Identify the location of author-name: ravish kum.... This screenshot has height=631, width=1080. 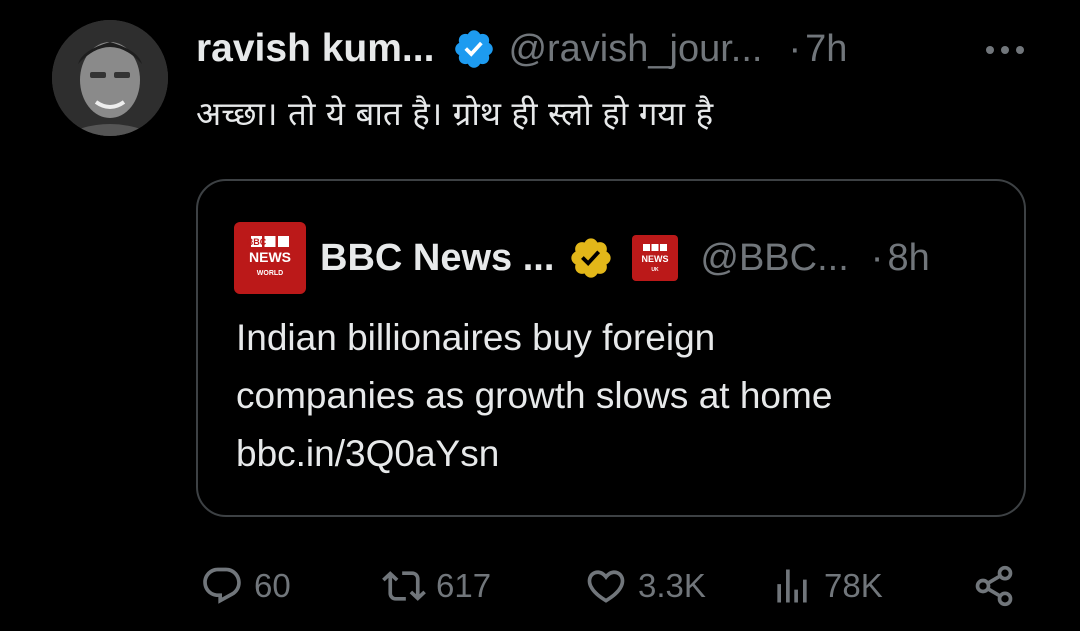
(315, 49).